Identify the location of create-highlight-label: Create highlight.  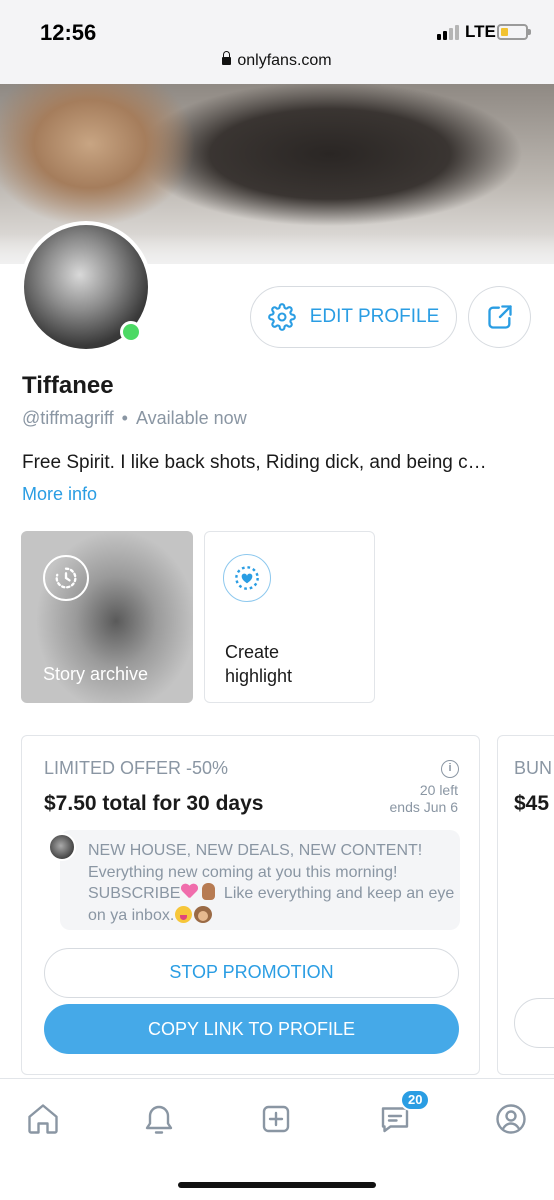
(259, 664).